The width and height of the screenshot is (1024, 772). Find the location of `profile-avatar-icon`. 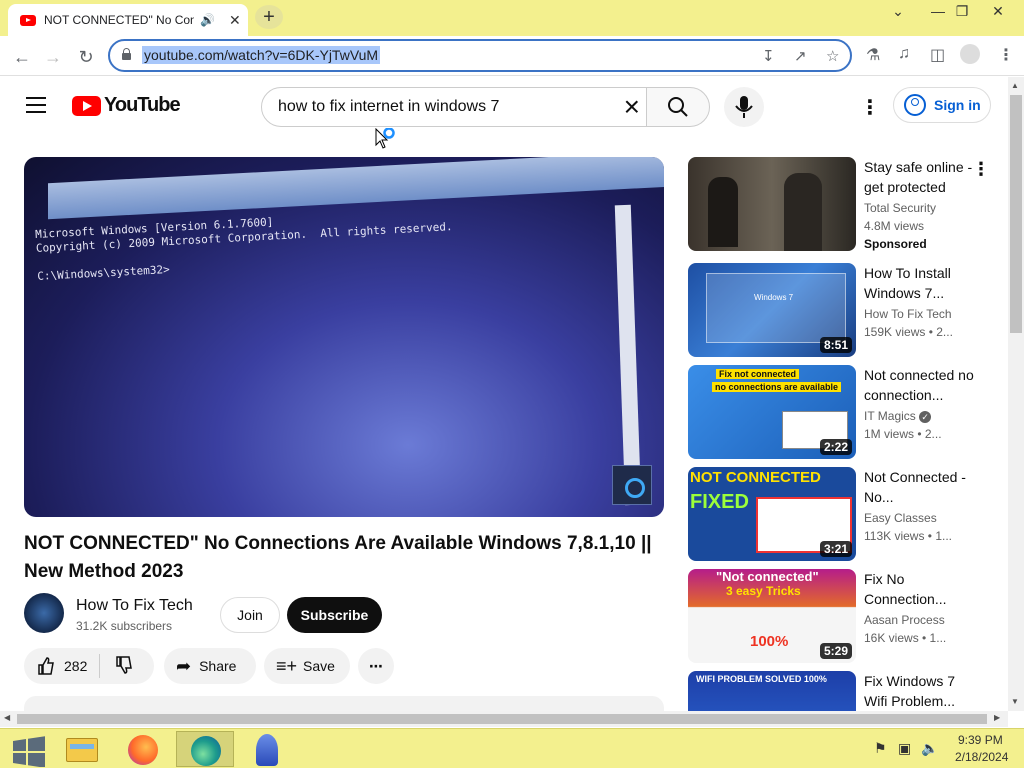

profile-avatar-icon is located at coordinates (970, 54).